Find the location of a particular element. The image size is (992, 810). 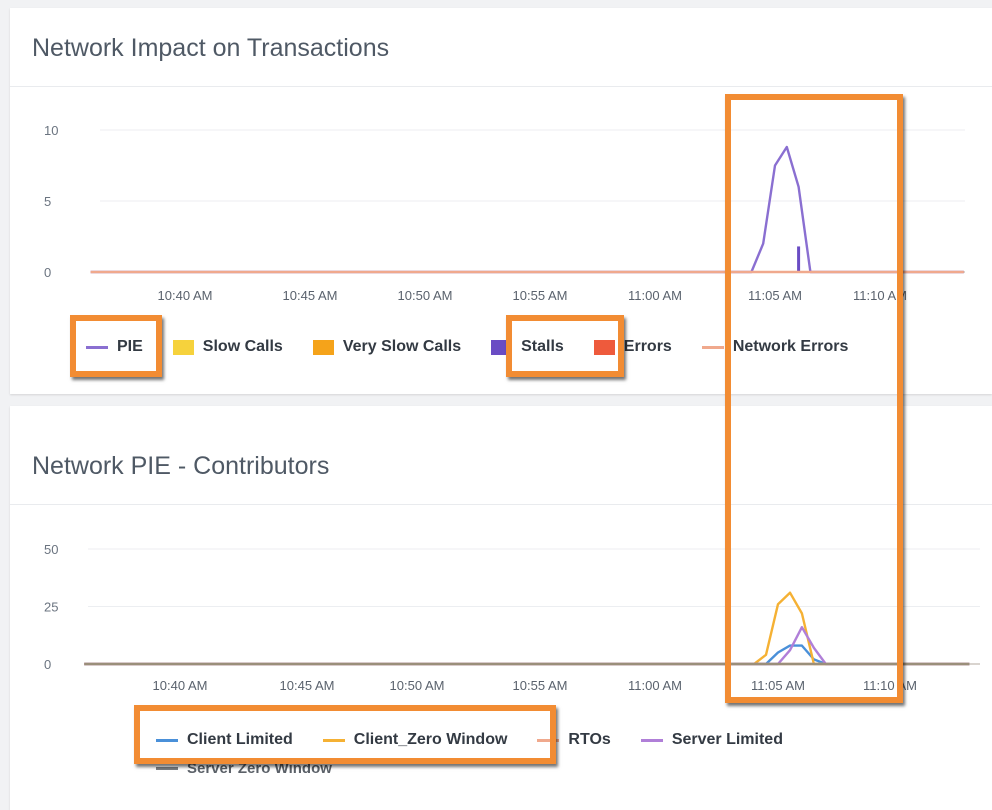

legend-label: RTOs is located at coordinates (589, 739).